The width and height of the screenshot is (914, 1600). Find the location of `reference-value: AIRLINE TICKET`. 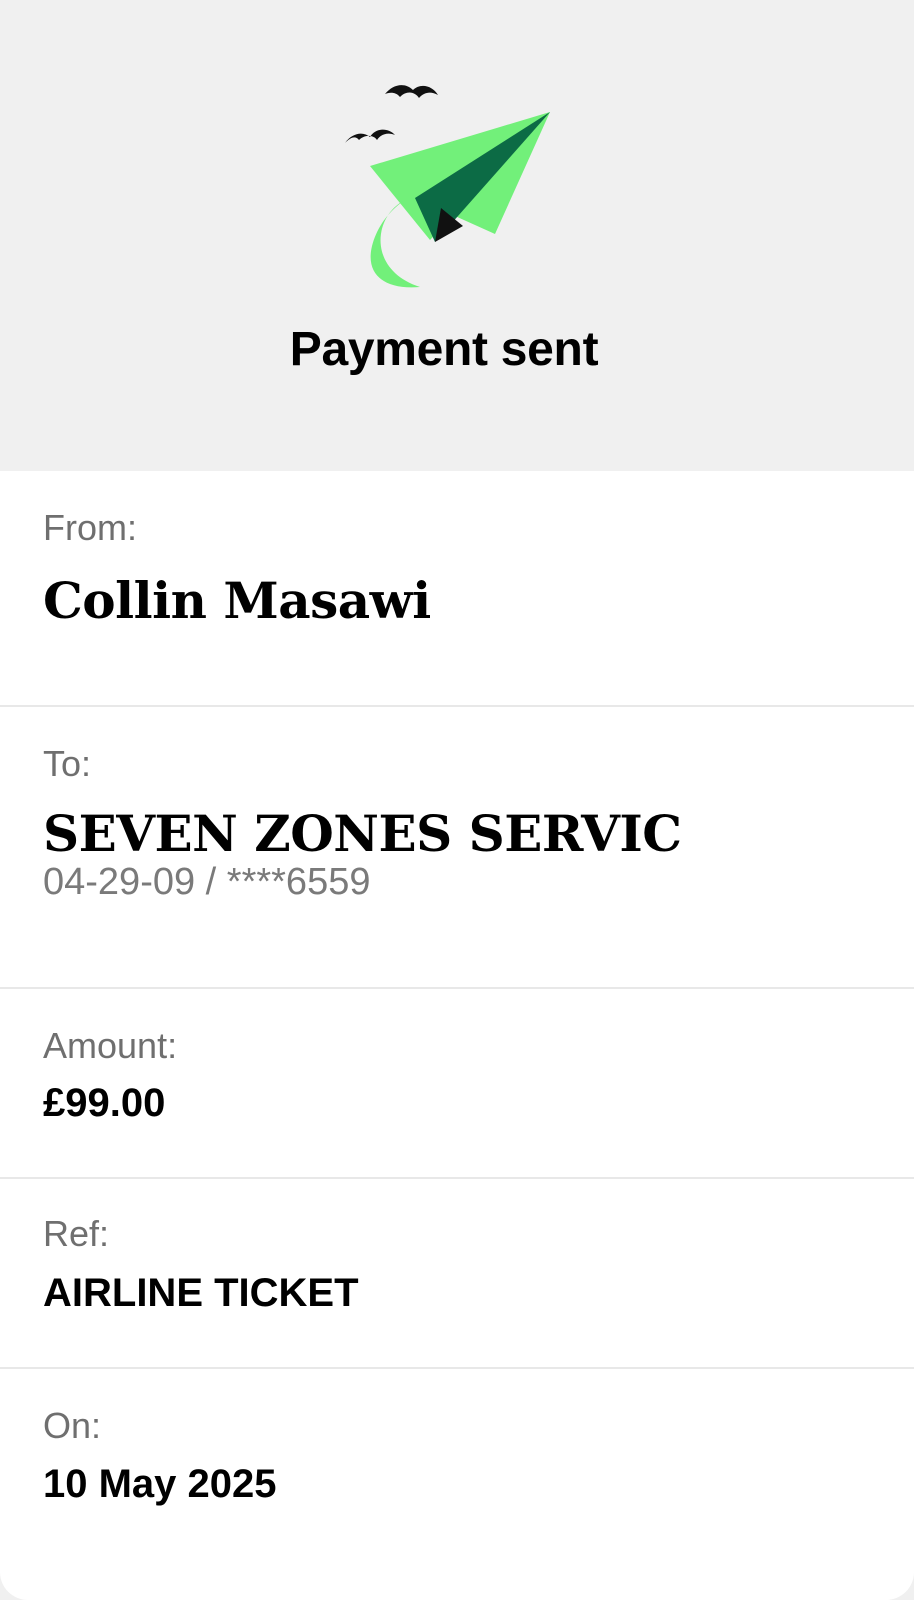

reference-value: AIRLINE TICKET is located at coordinates (201, 1293).